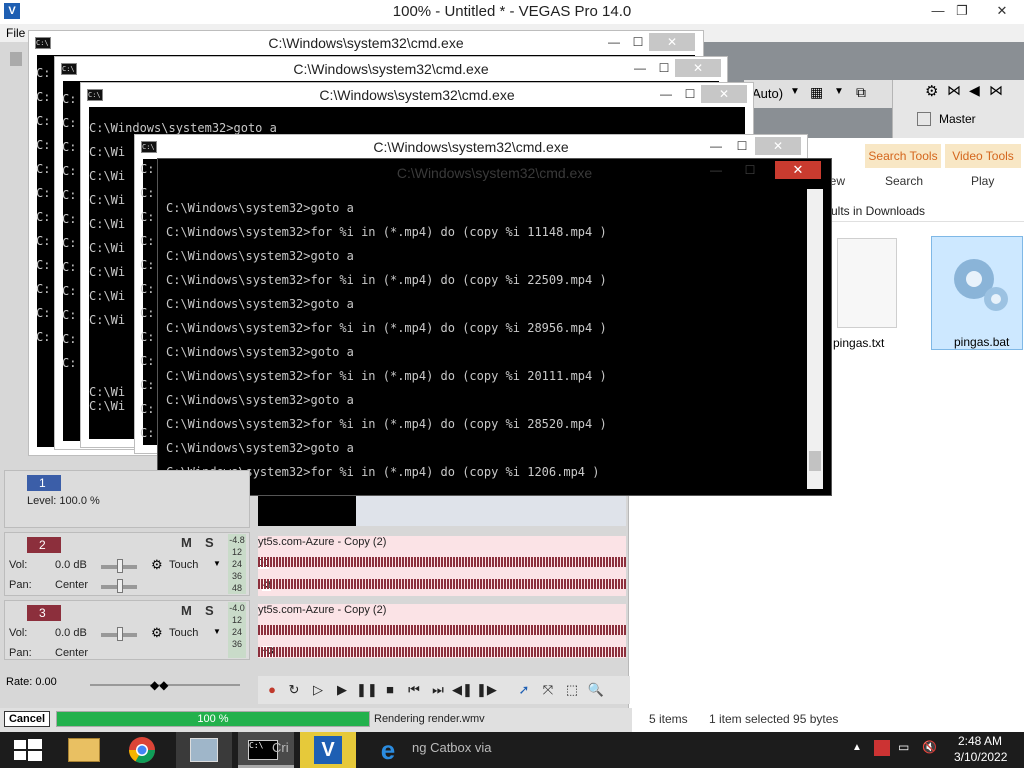  What do you see at coordinates (18, 565) in the screenshot?
I see `vol-label: Vol:` at bounding box center [18, 565].